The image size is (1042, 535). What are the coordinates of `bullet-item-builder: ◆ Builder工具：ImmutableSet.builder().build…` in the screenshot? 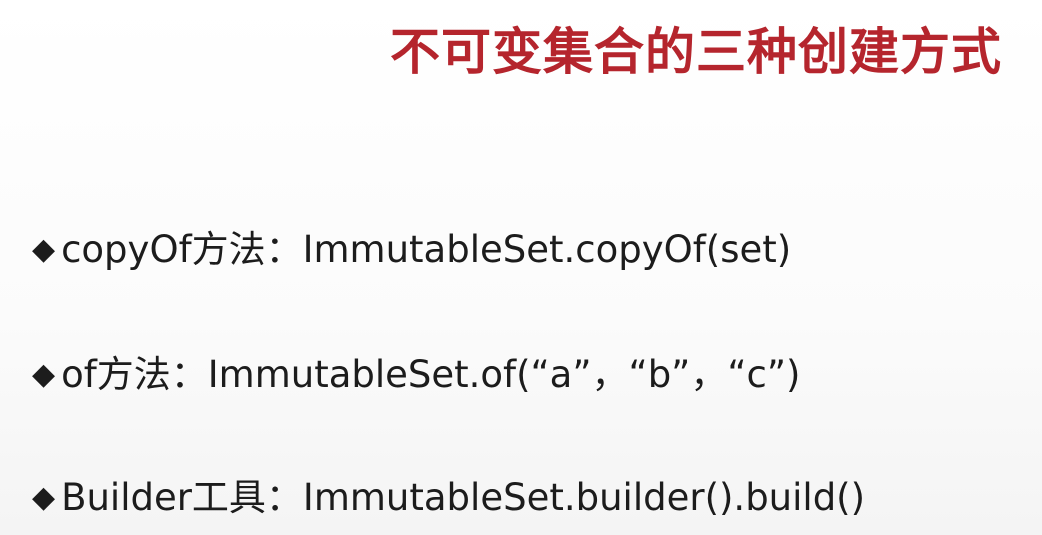 It's located at (448, 498).